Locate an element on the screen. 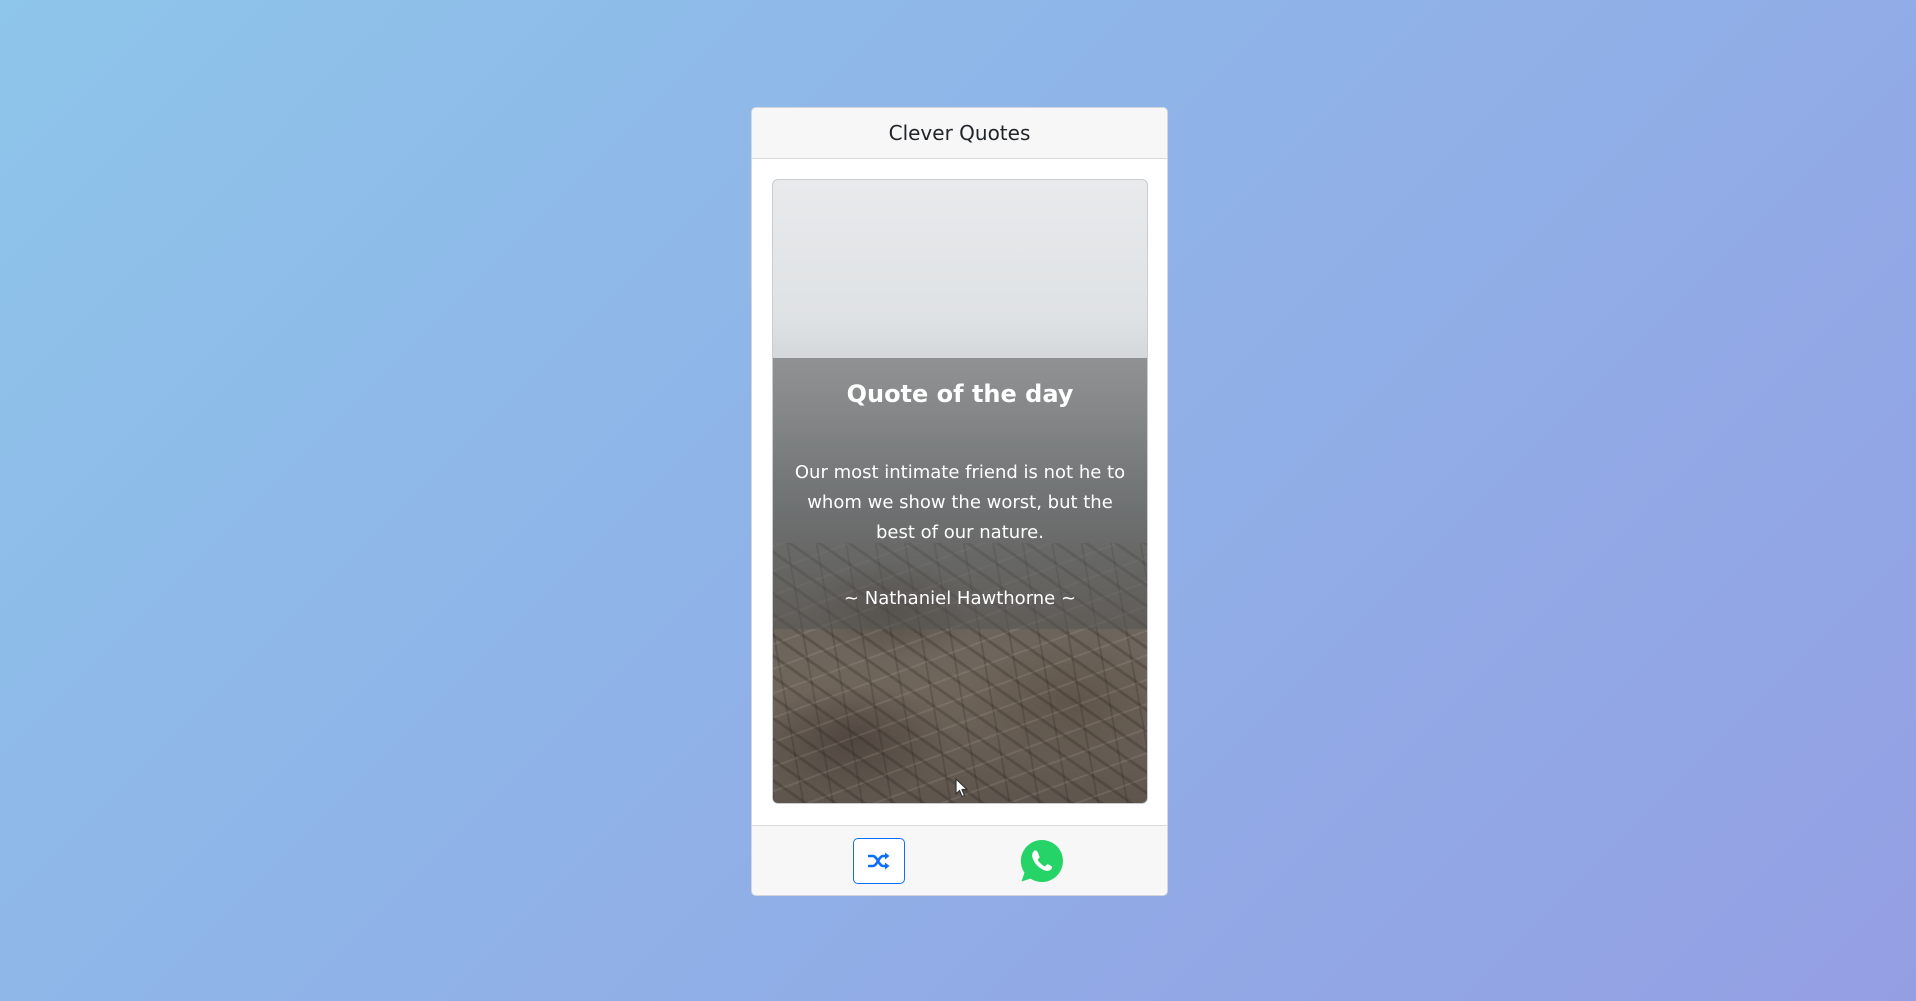 The height and width of the screenshot is (1001, 1916). shuffle-button is located at coordinates (879, 861).